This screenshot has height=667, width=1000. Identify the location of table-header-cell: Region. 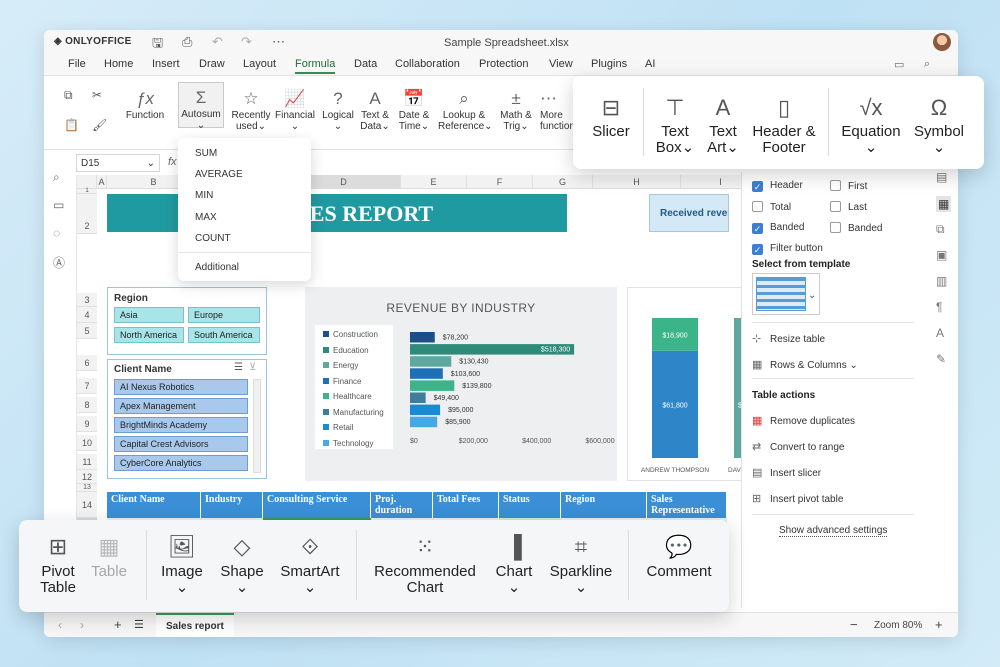
(604, 505).